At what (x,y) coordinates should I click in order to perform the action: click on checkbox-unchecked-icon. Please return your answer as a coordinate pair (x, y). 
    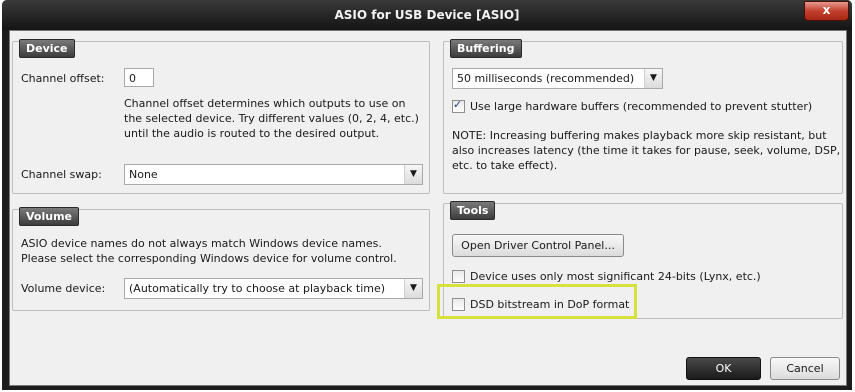
    Looking at the image, I should click on (458, 276).